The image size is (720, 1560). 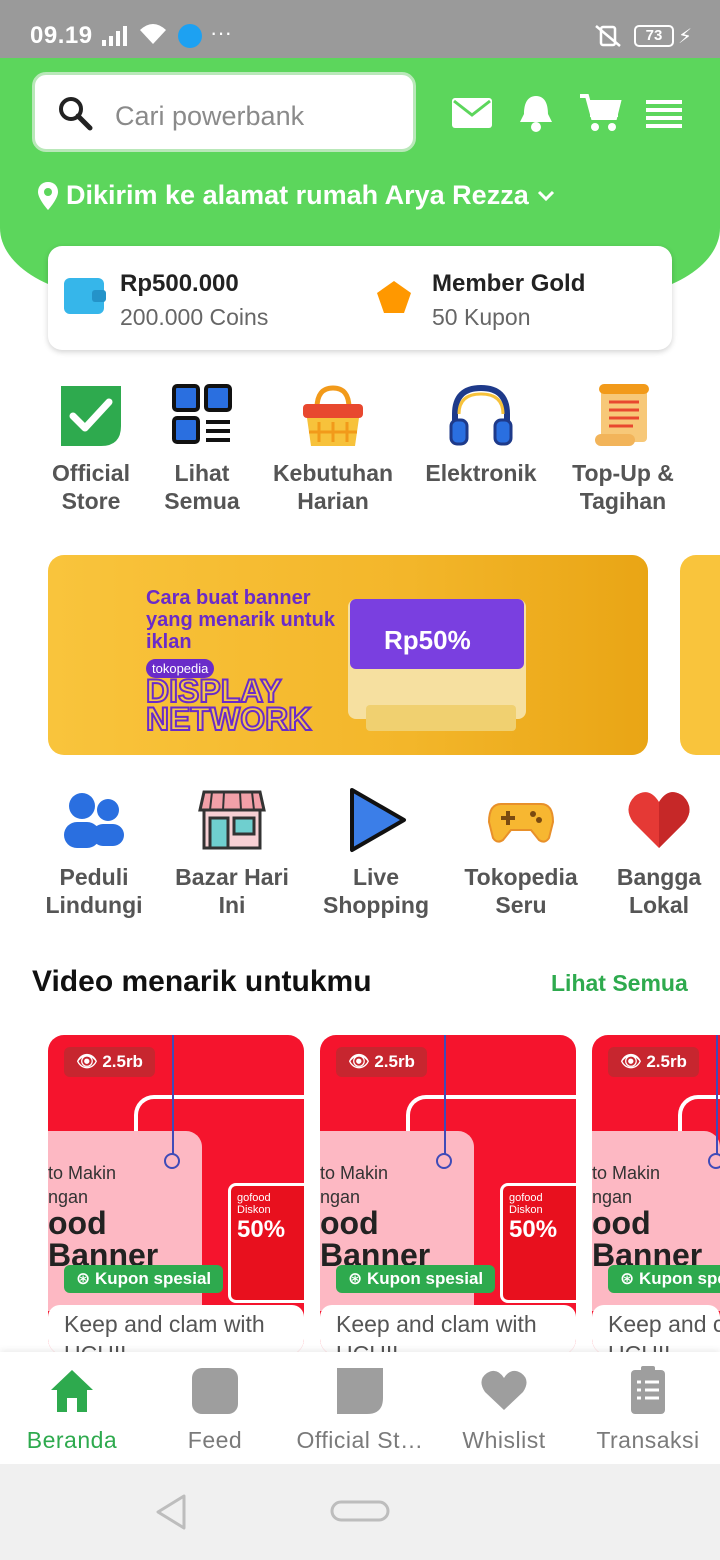 What do you see at coordinates (623, 448) in the screenshot?
I see `category-topup-bills: Top-Up & Tagihan` at bounding box center [623, 448].